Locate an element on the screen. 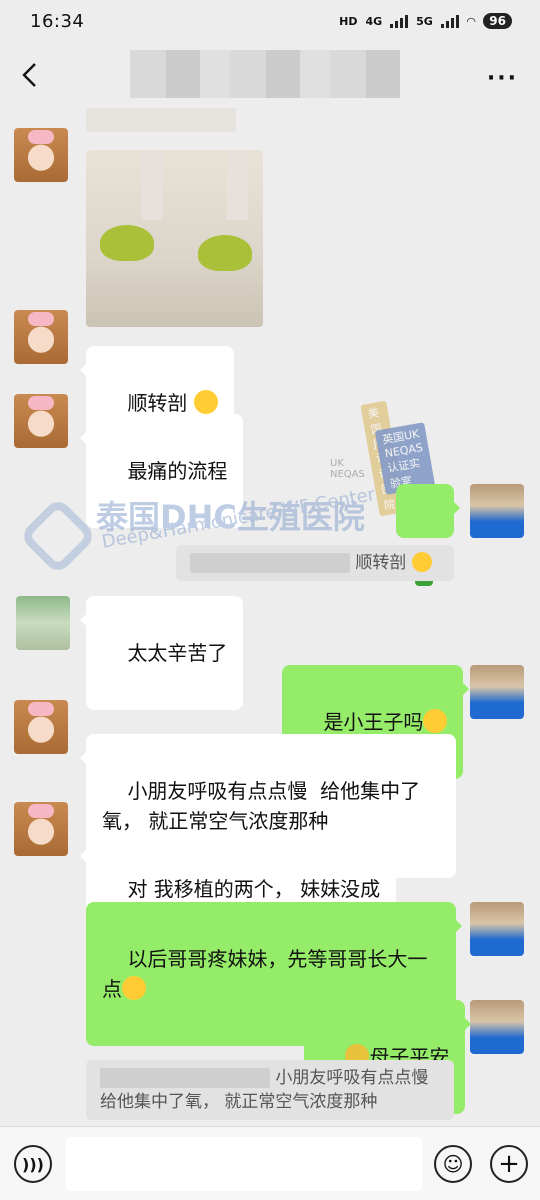 This screenshot has width=540, height=1200. message-text: 以后哥哥疼妹妹，先等哥哥长大一点 is located at coordinates (265, 974).